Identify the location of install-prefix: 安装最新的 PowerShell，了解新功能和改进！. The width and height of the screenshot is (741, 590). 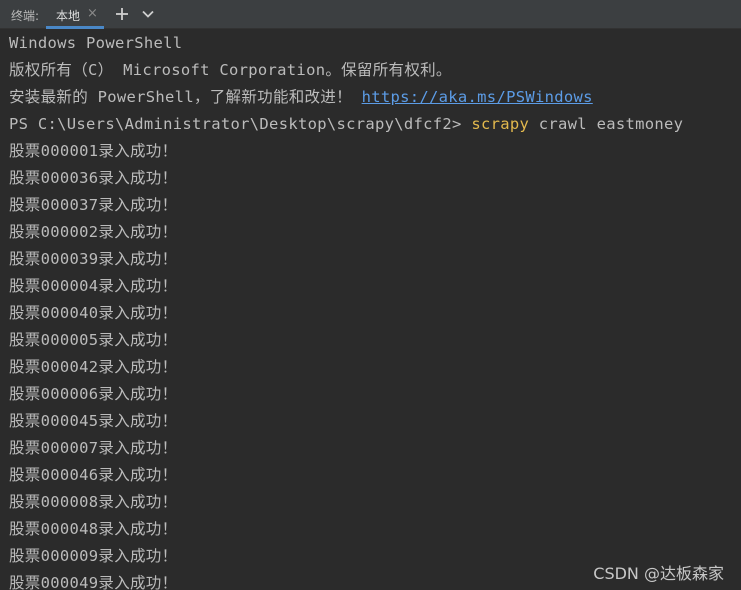
(180, 97).